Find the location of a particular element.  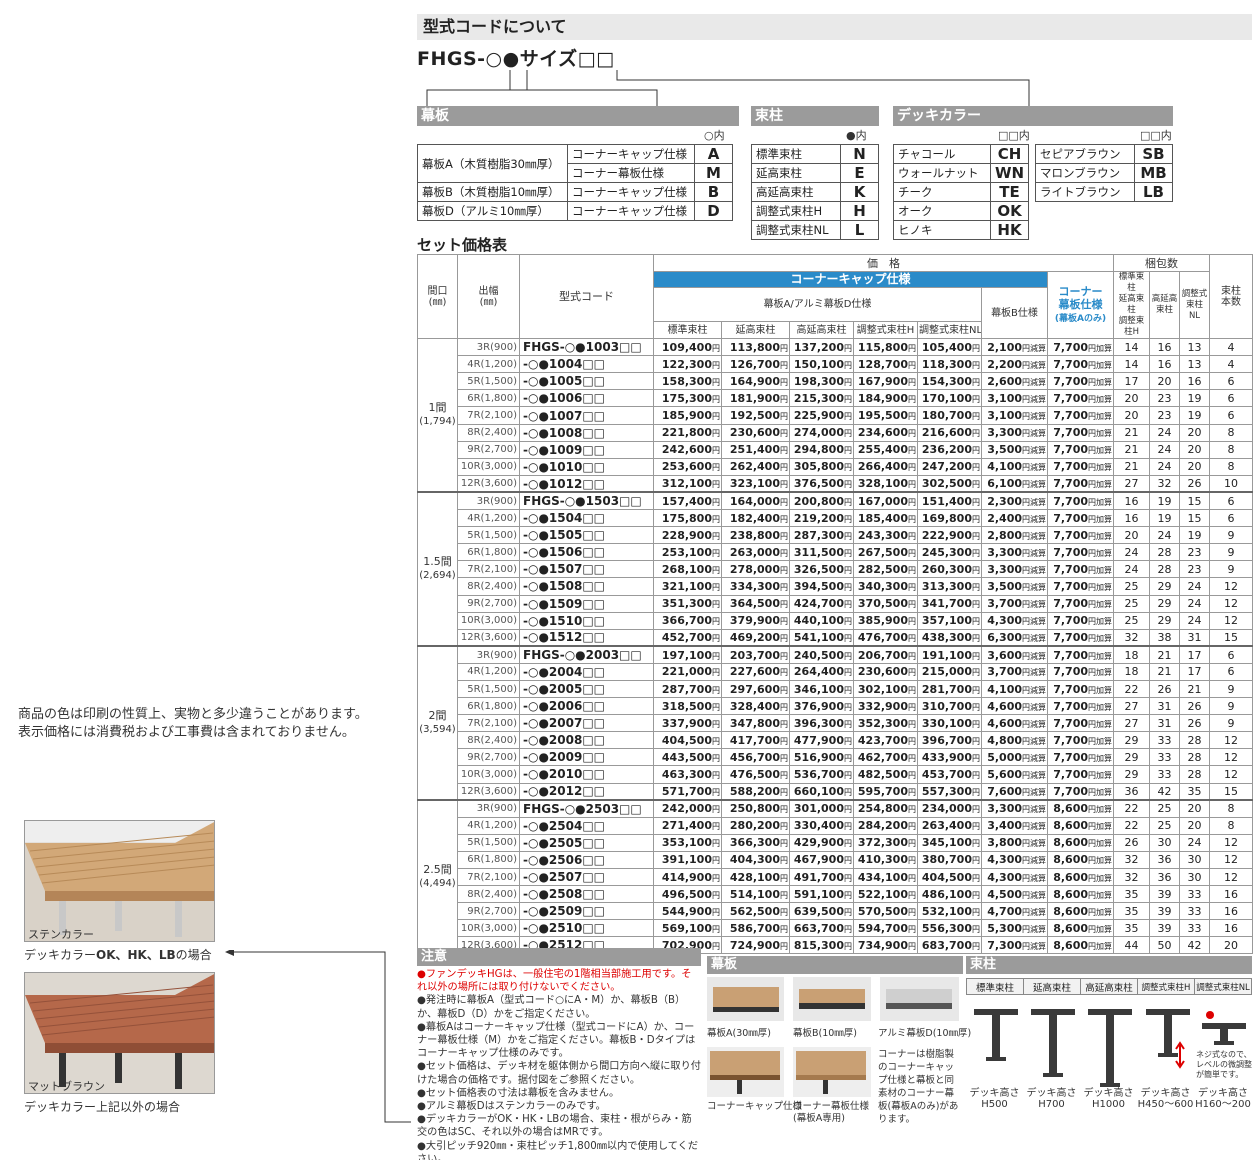

post-type-table: 標準束柱 延高束柱 高延高束柱 調整式束柱H 調整式束柱NL is located at coordinates (1109, 986).